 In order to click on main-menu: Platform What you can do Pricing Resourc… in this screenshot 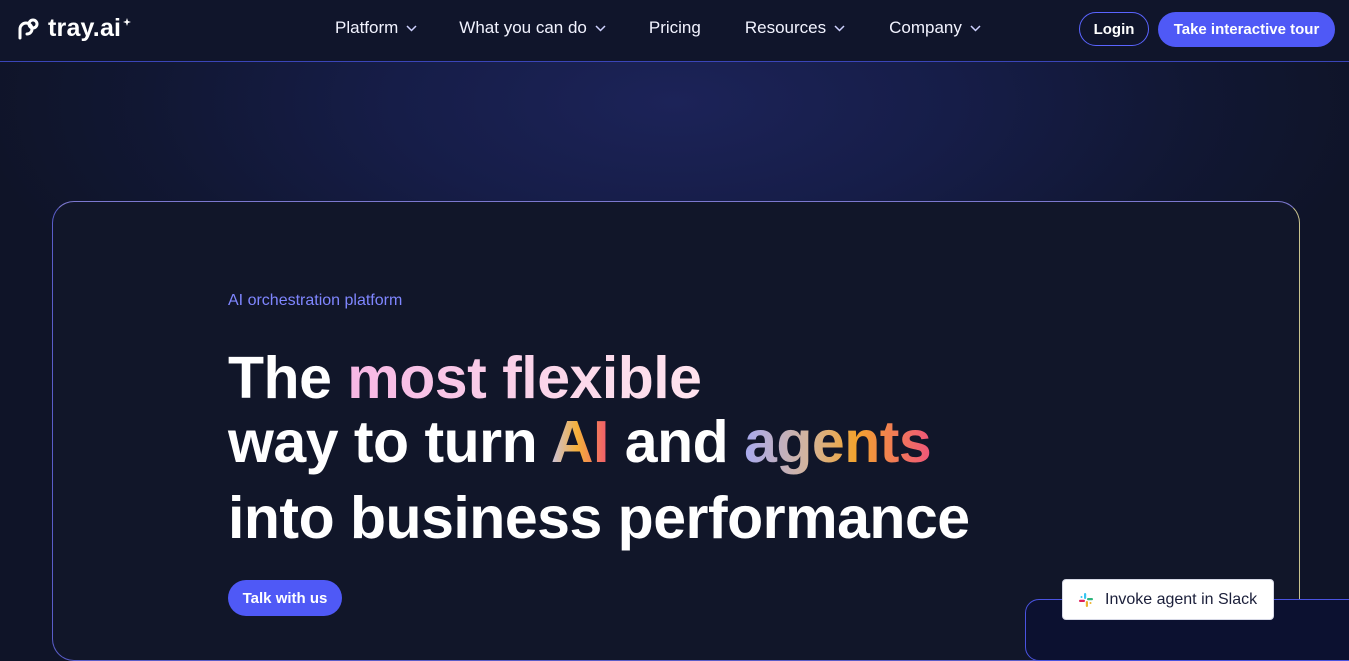, I will do `click(658, 28)`.